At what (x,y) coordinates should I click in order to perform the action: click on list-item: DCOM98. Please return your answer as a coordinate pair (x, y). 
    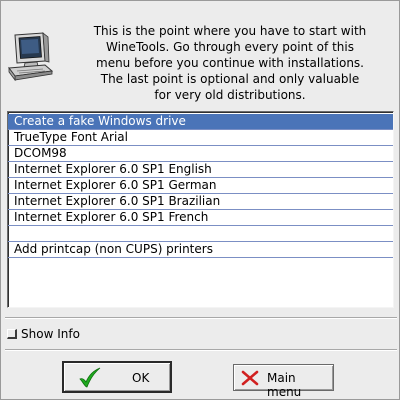
    Looking at the image, I should click on (200, 154).